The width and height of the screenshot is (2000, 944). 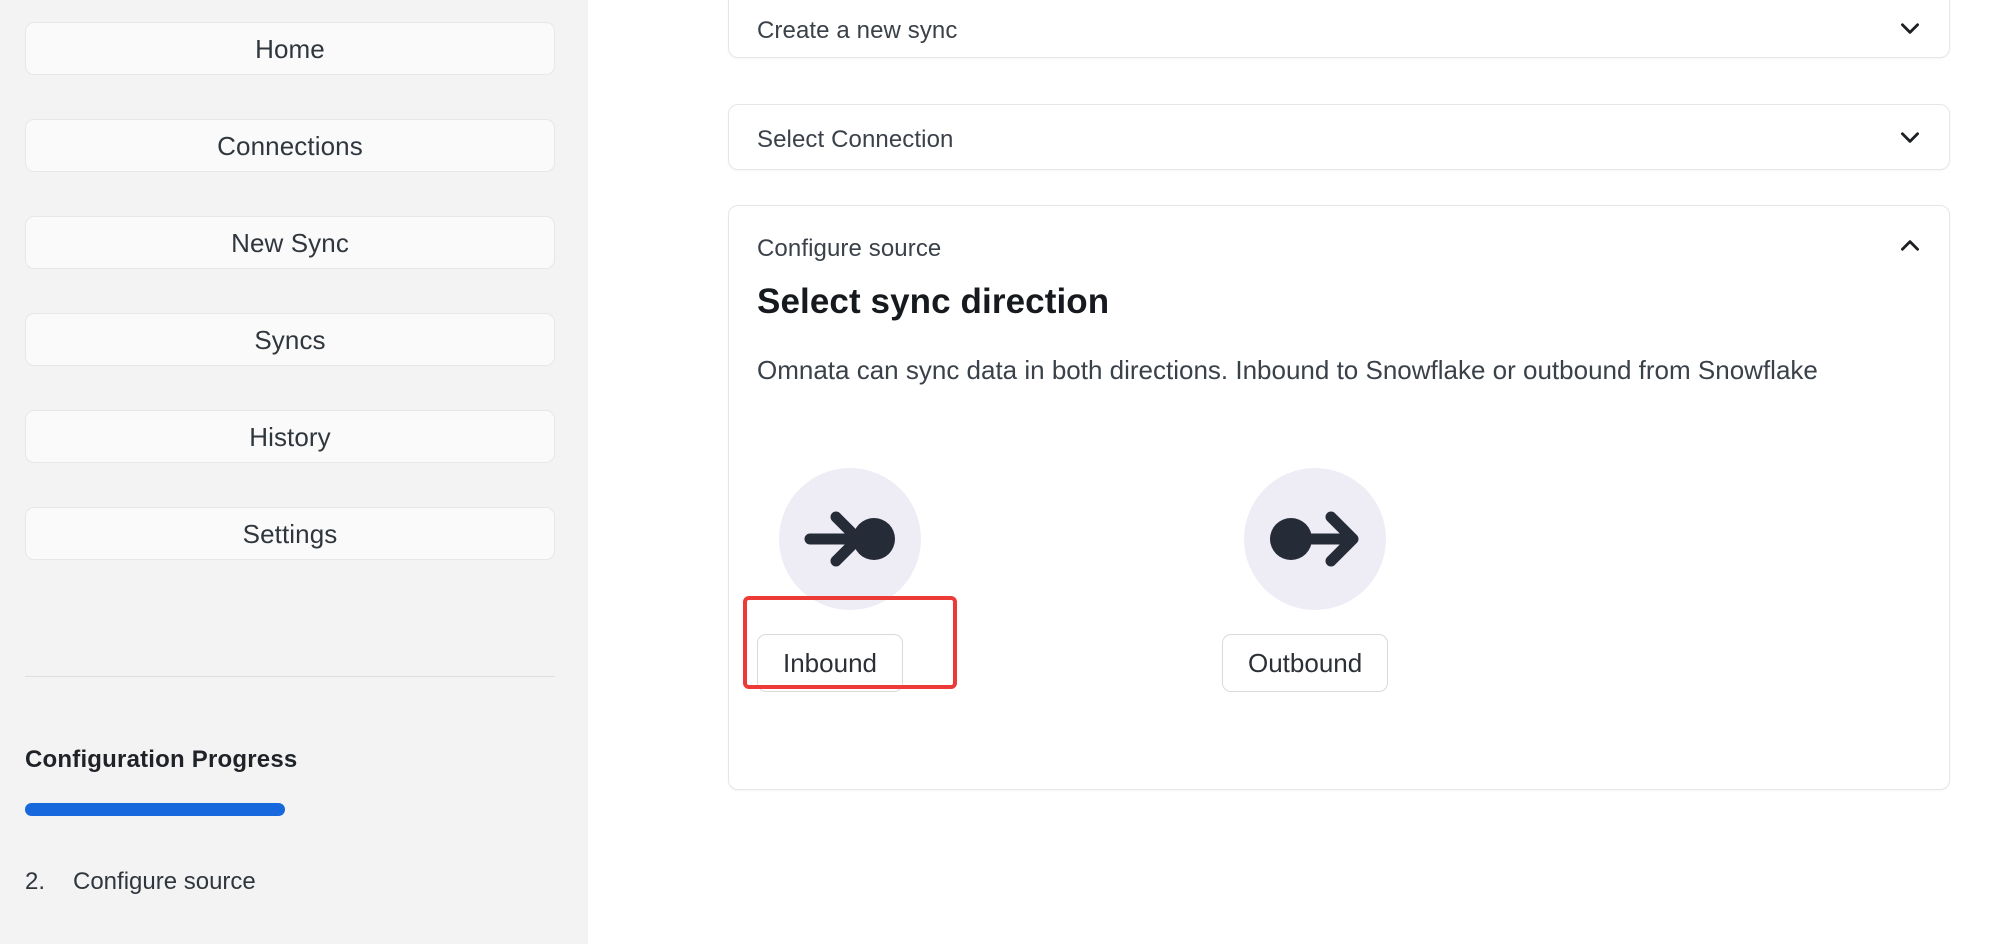 What do you see at coordinates (290, 339) in the screenshot?
I see `sidebar-item-syncs: Syncs` at bounding box center [290, 339].